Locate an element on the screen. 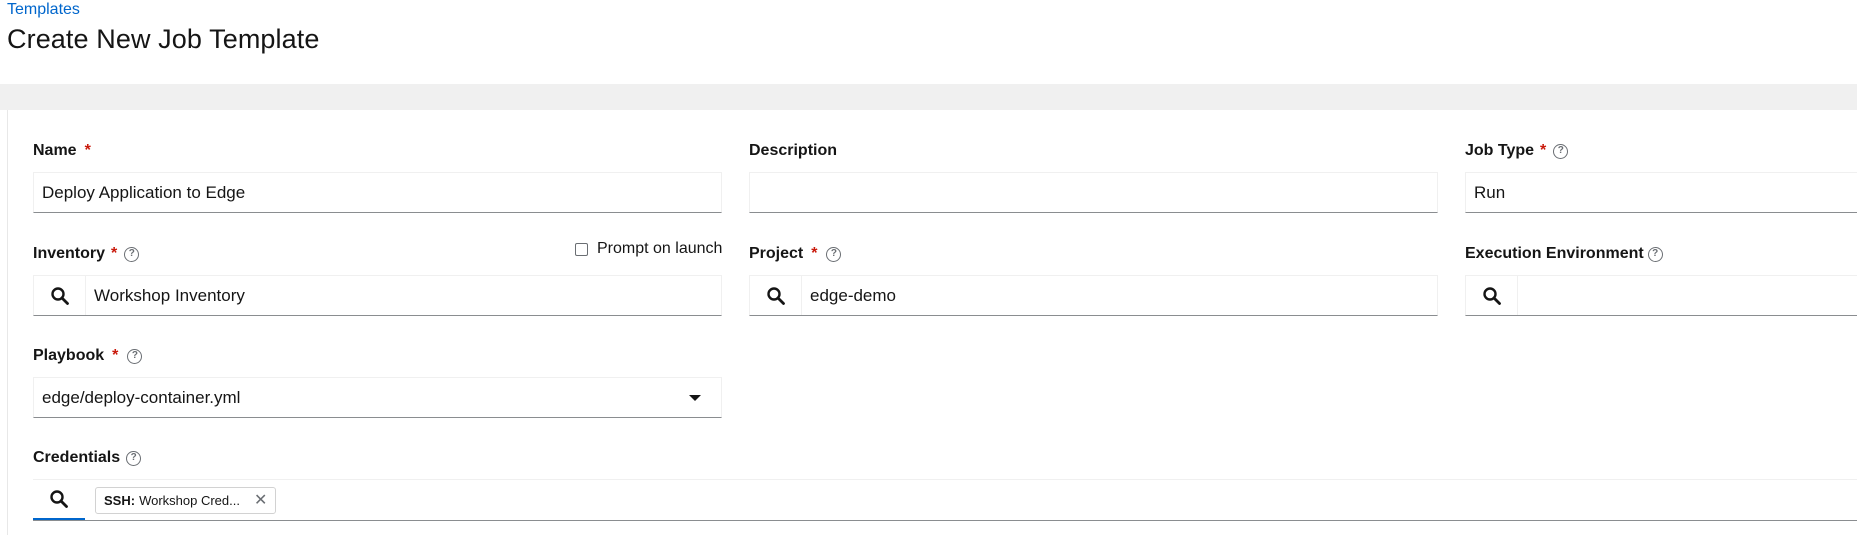 Image resolution: width=1857 pixels, height=535 pixels. prompt-on-launch-label: Prompt on launch is located at coordinates (660, 248).